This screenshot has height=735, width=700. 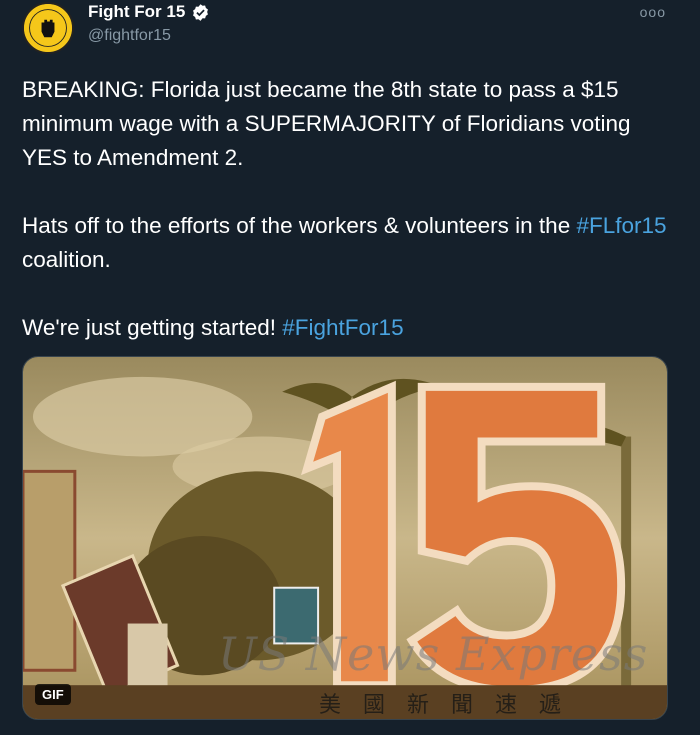 I want to click on more-options-icon: ooo, so click(x=653, y=12).